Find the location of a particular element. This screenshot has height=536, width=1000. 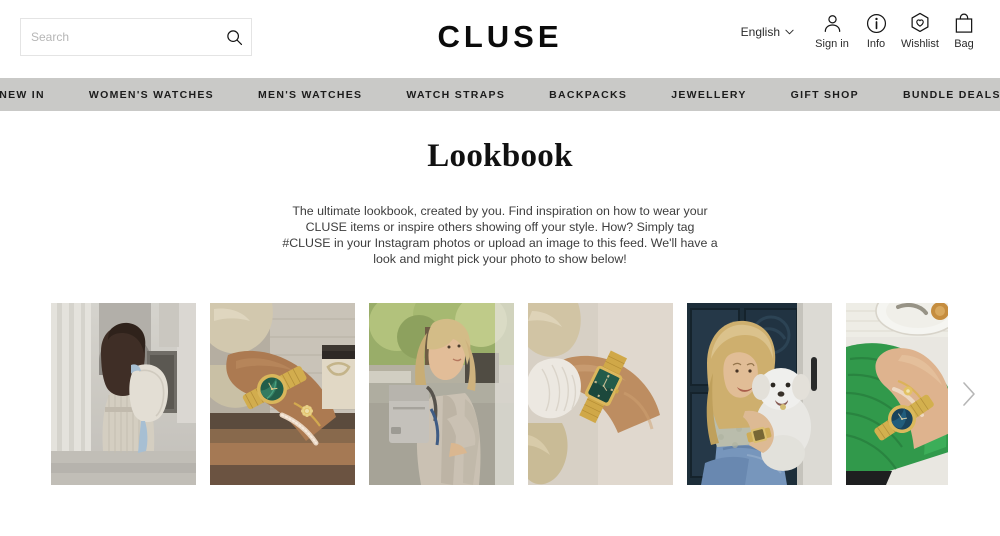

wishlist-button: Wishlist is located at coordinates (920, 30).